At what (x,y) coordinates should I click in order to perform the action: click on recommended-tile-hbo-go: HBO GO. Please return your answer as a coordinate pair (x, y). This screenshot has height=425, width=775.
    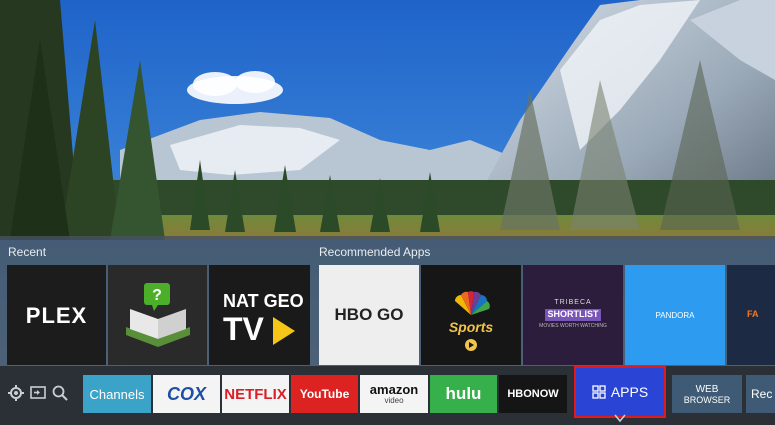
    Looking at the image, I should click on (369, 315).